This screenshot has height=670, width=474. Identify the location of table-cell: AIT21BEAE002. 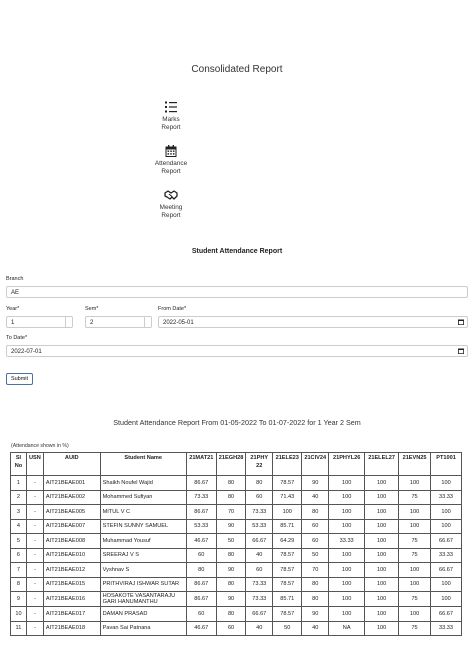
(71, 497).